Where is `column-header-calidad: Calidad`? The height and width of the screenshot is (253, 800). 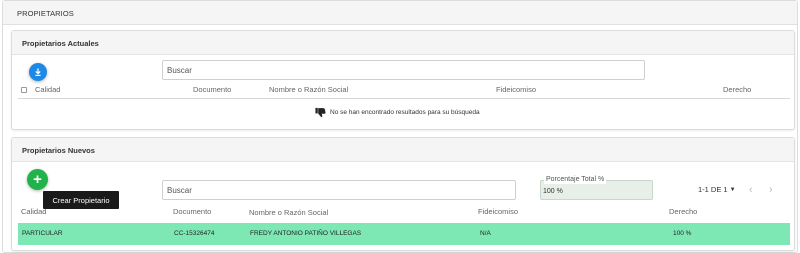 column-header-calidad: Calidad is located at coordinates (47, 89).